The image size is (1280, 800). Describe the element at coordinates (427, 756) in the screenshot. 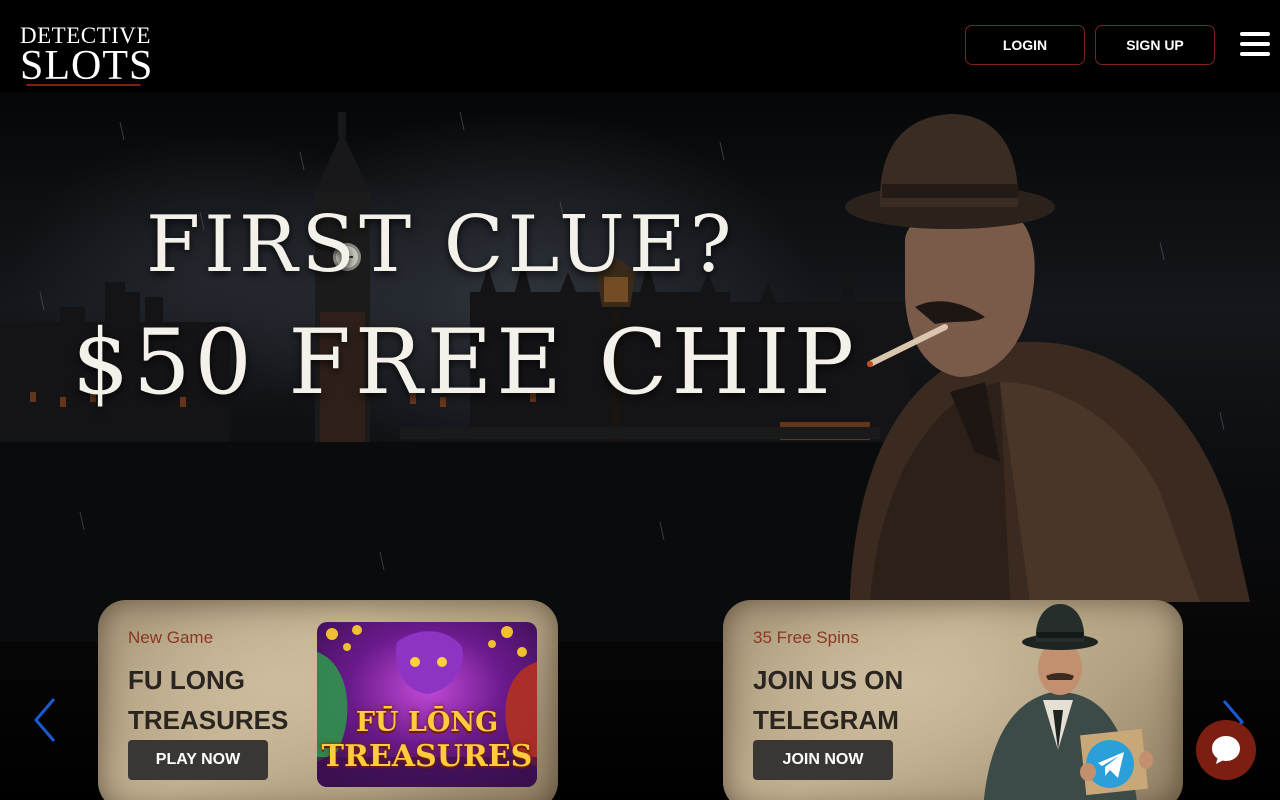

I see `game-logo-line2: TREASURES` at that location.